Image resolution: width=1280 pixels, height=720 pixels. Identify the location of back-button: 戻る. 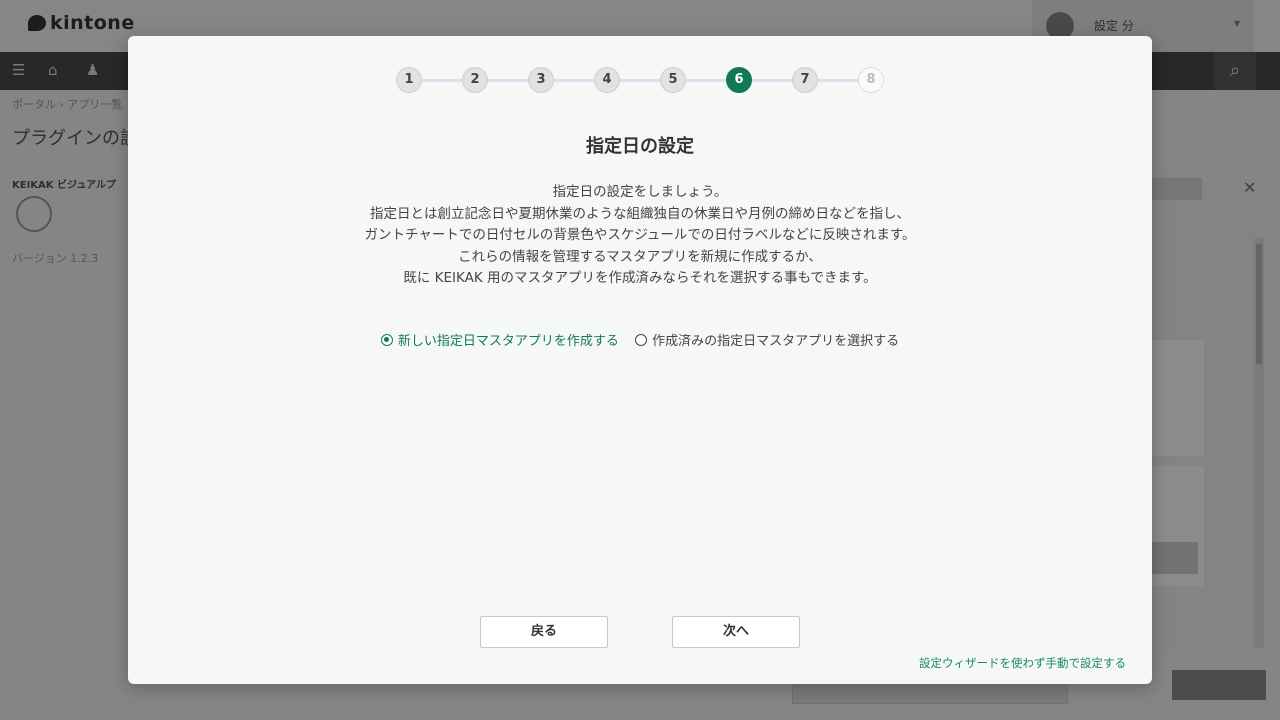
(544, 632).